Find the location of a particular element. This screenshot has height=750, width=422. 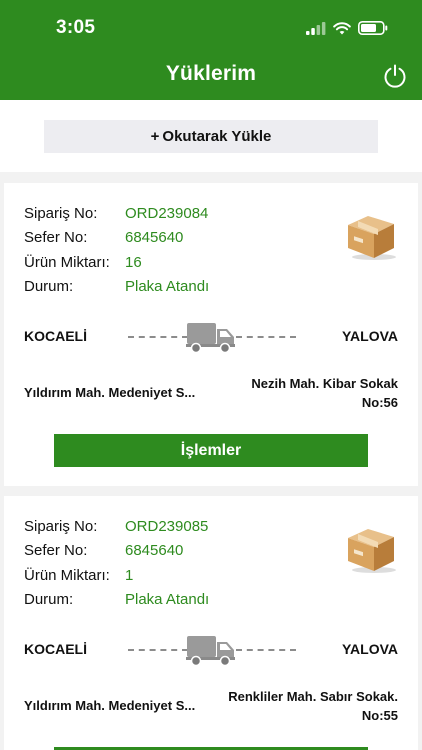

app-header: 3:05 Yüklerim is located at coordinates (211, 50).